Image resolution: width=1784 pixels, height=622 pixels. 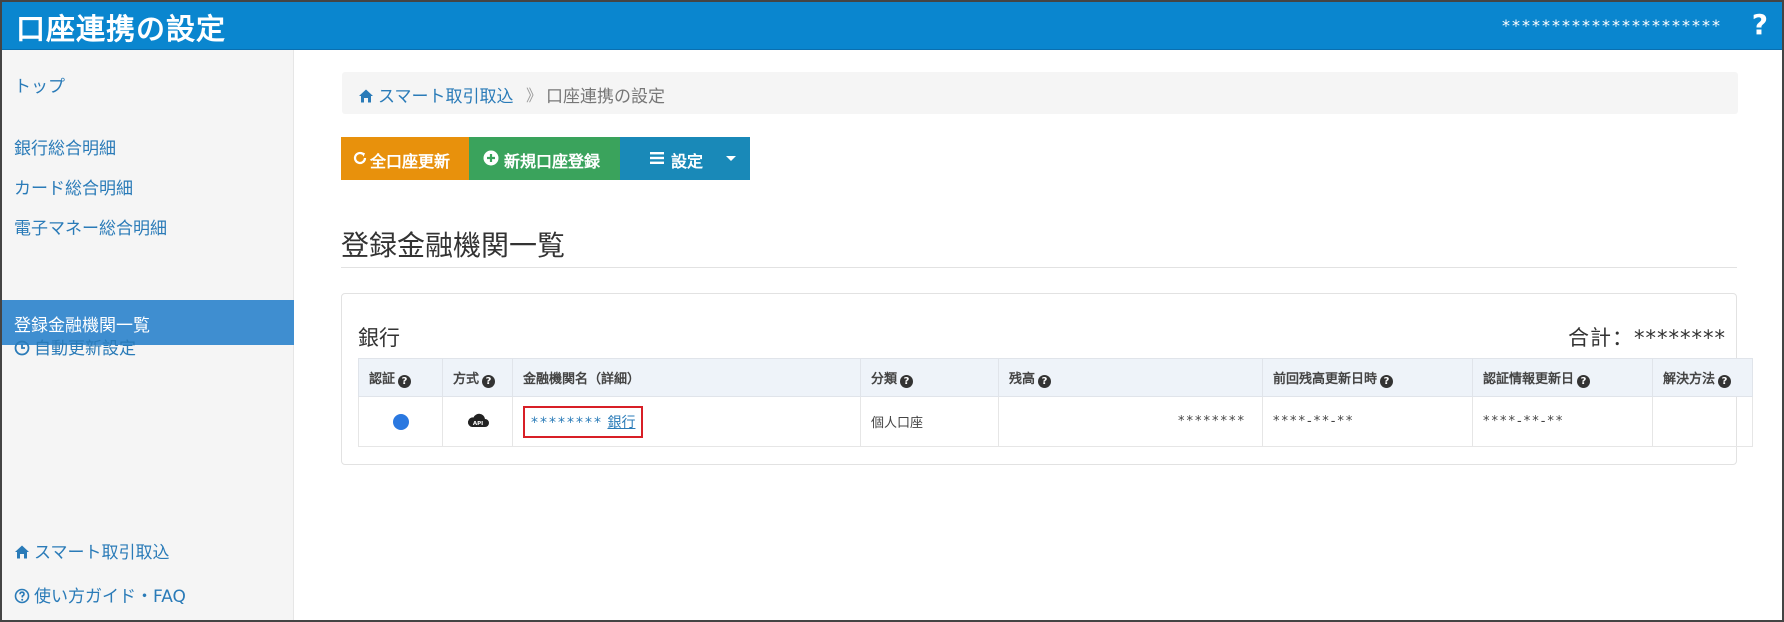 What do you see at coordinates (1702, 421) in the screenshot?
I see `resolution-cell` at bounding box center [1702, 421].